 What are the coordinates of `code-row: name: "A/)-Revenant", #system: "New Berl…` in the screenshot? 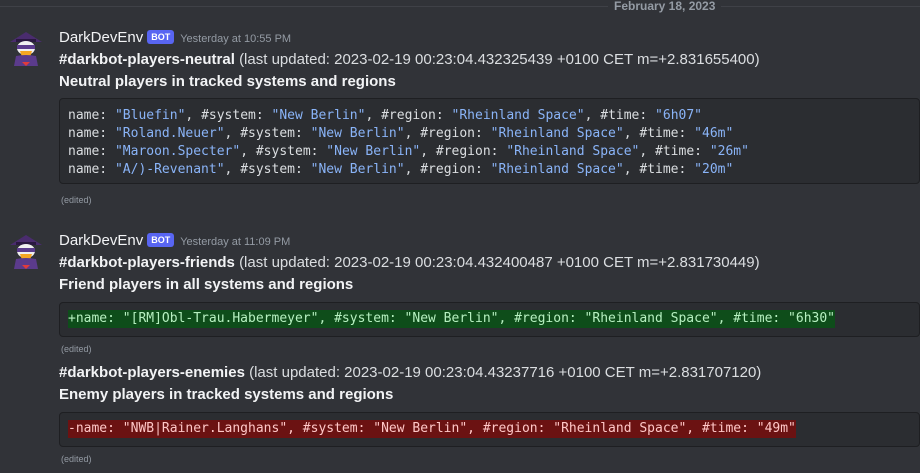 It's located at (401, 169).